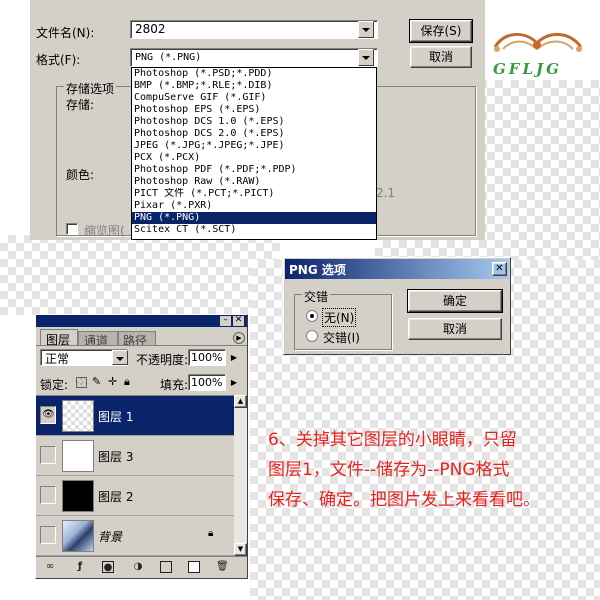 The width and height of the screenshot is (600, 600). Describe the element at coordinates (120, 357) in the screenshot. I see `blend-mode-arrow` at that location.